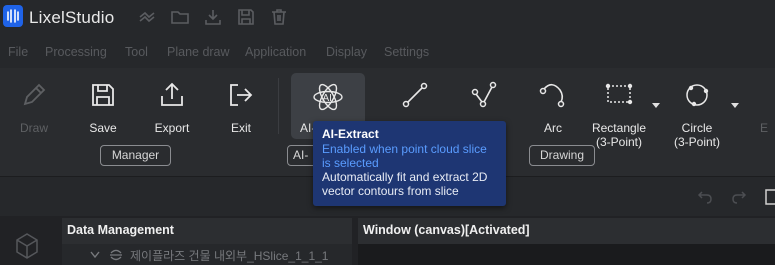  I want to click on more-tool-button: E, so click(767, 107).